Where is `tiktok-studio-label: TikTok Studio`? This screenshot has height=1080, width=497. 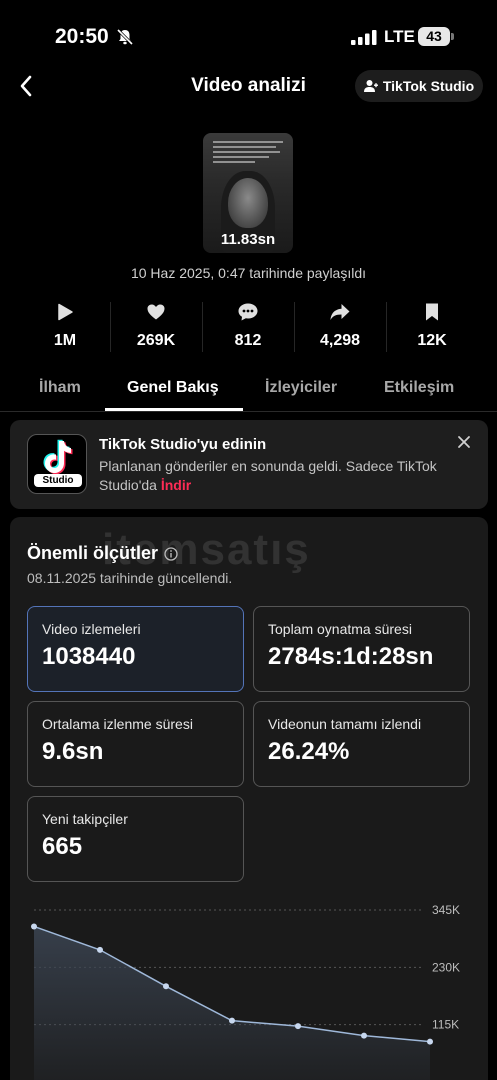
tiktok-studio-label: TikTok Studio is located at coordinates (428, 86).